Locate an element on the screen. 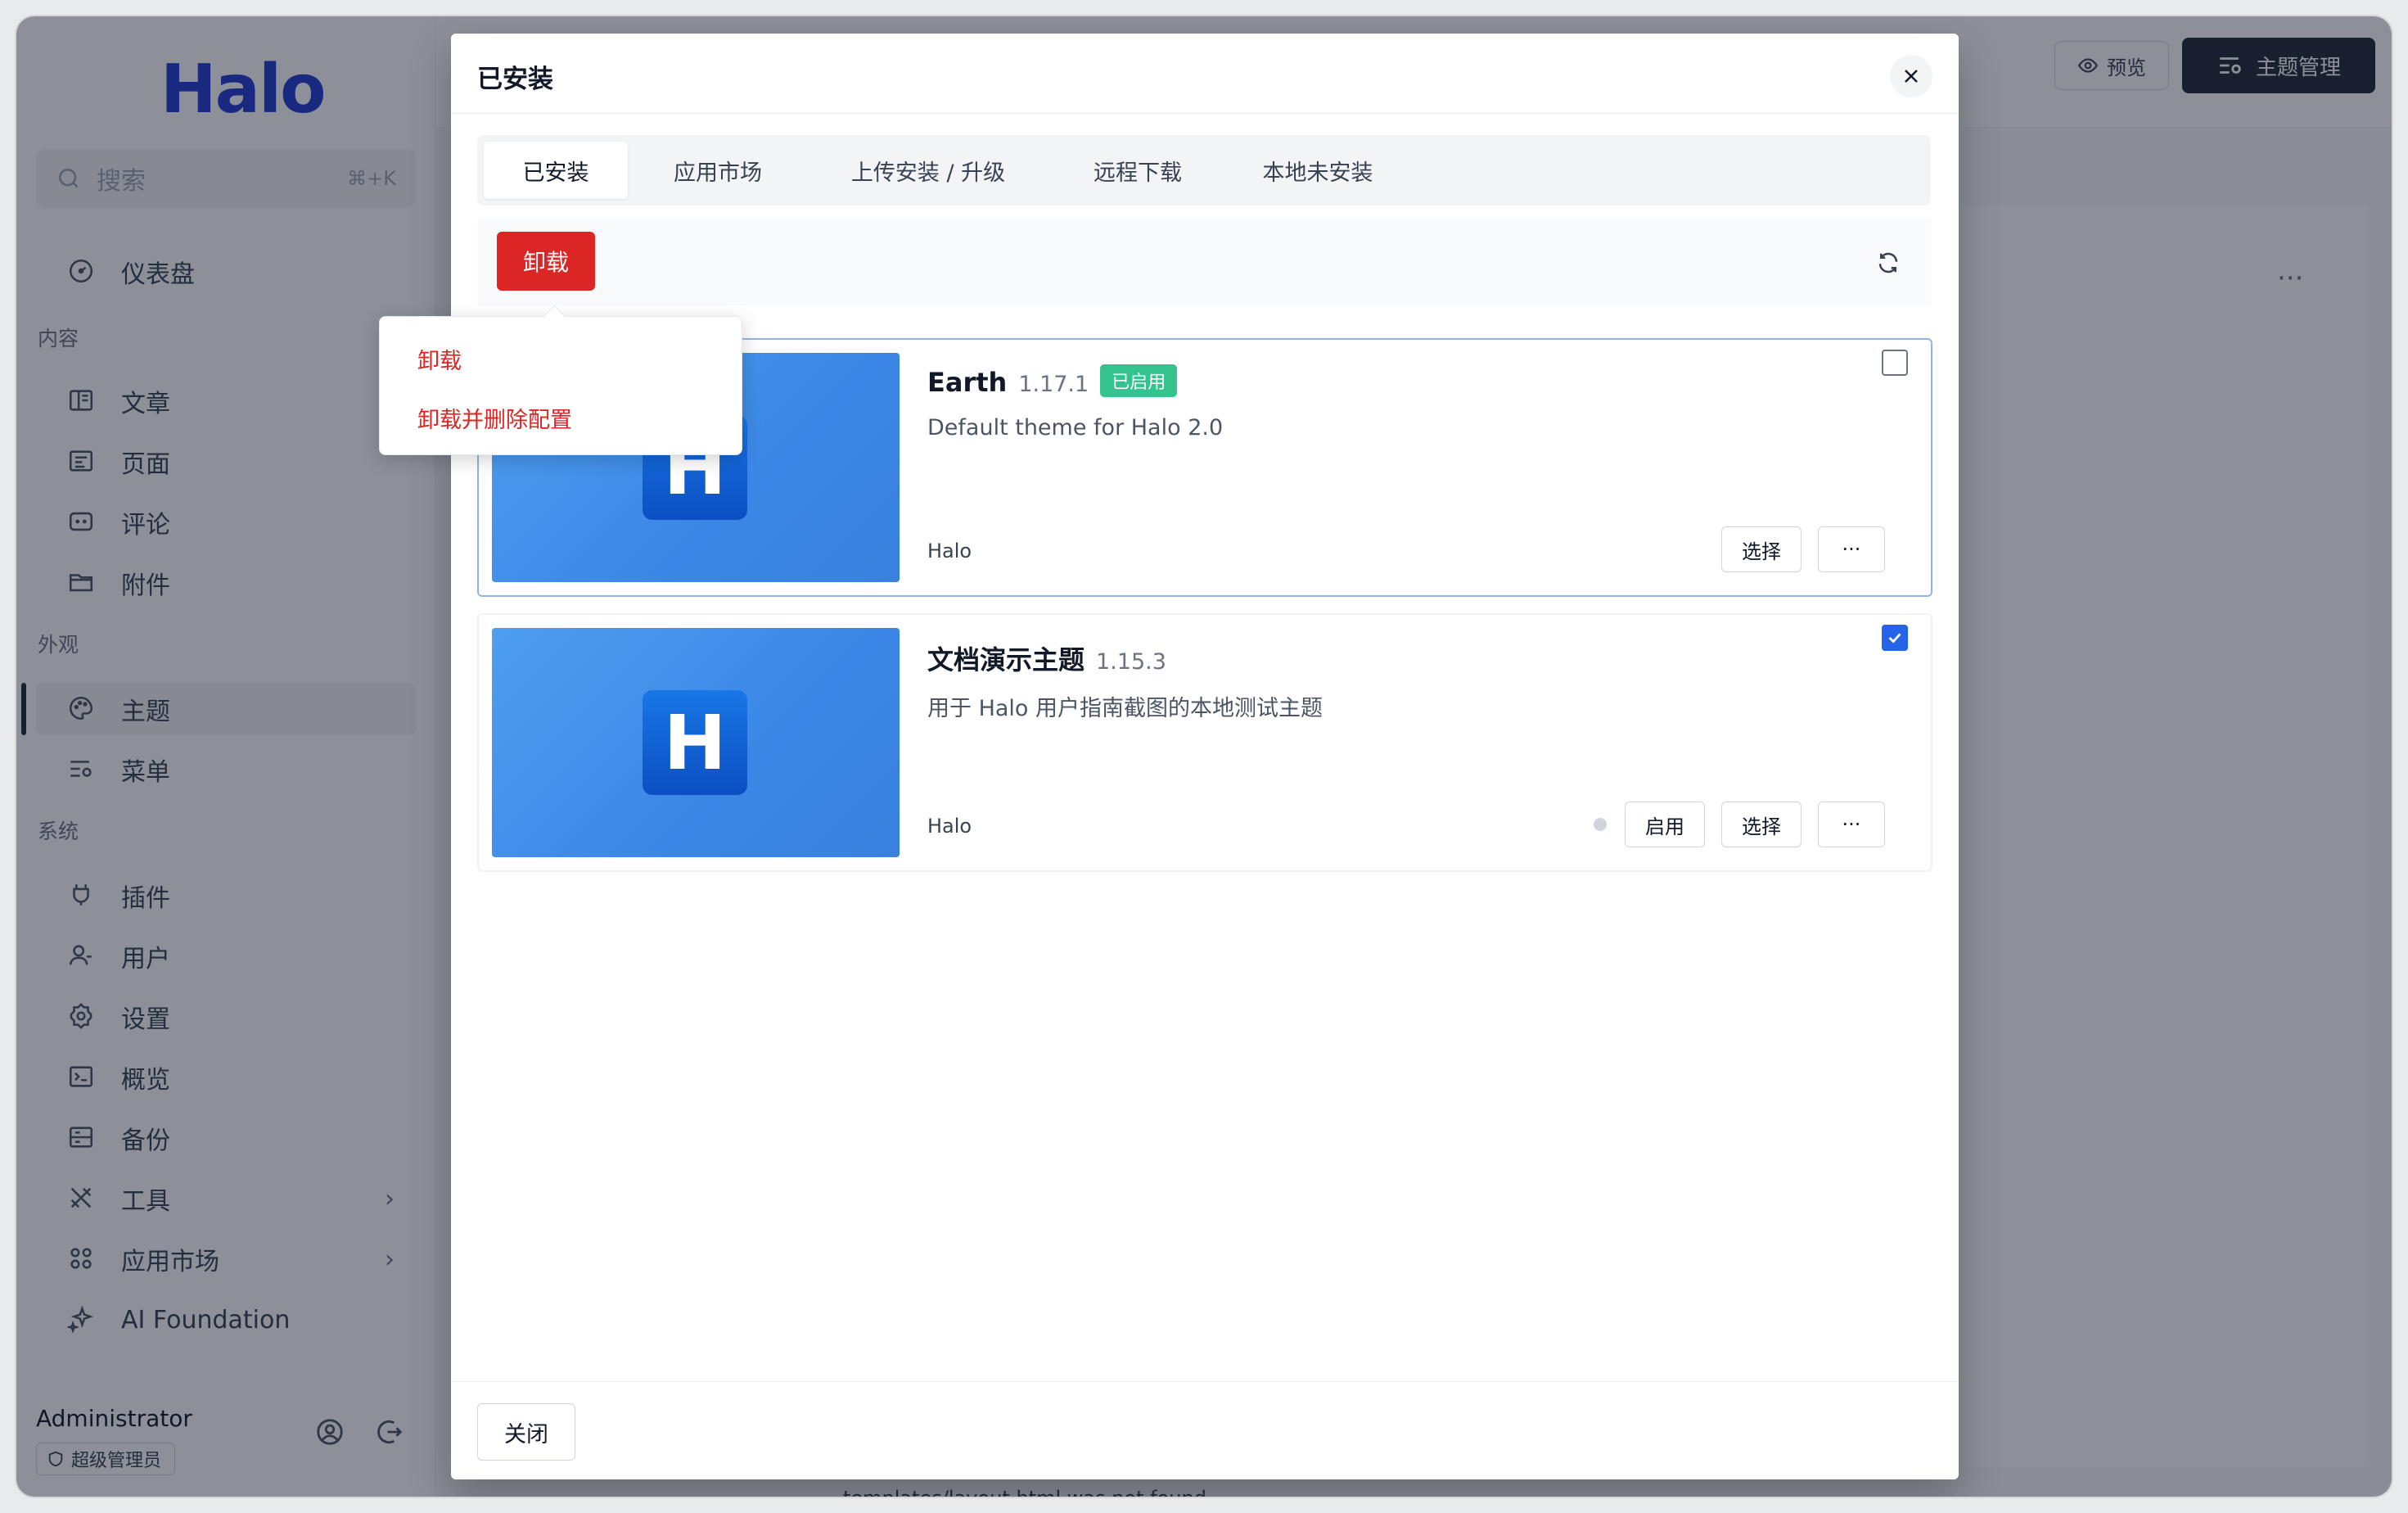 The image size is (2408, 1513). tab-local-not-installed: 本地未安装 is located at coordinates (1318, 170).